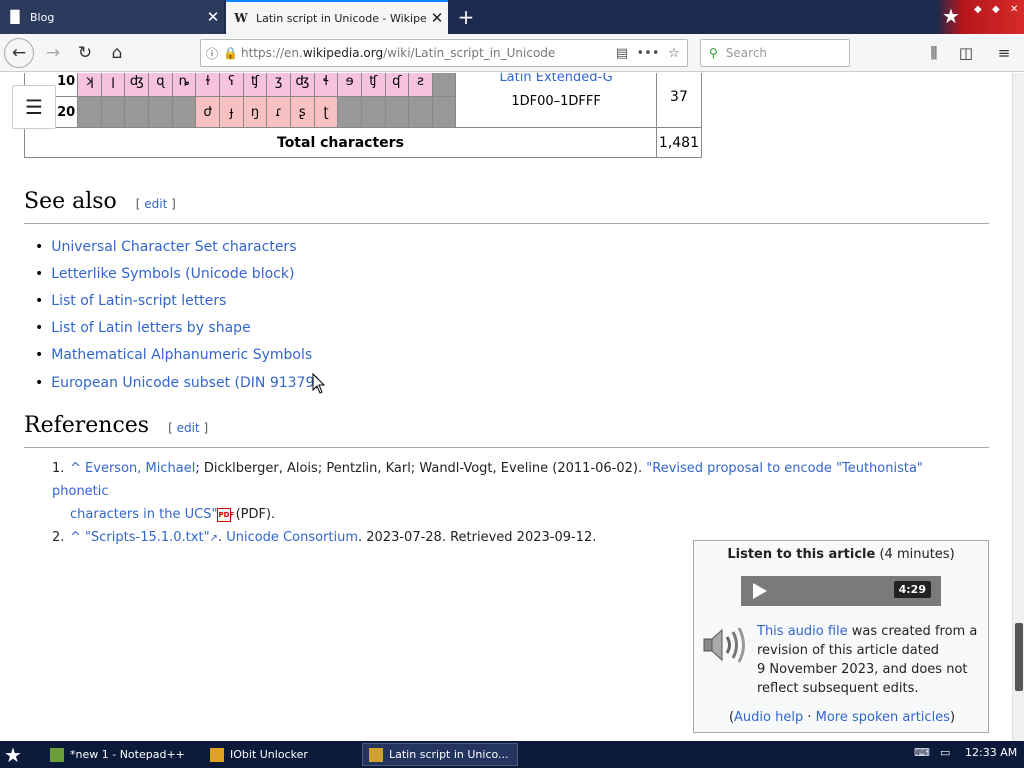  I want to click on list-item: List of Latin-script letters, so click(177, 300).